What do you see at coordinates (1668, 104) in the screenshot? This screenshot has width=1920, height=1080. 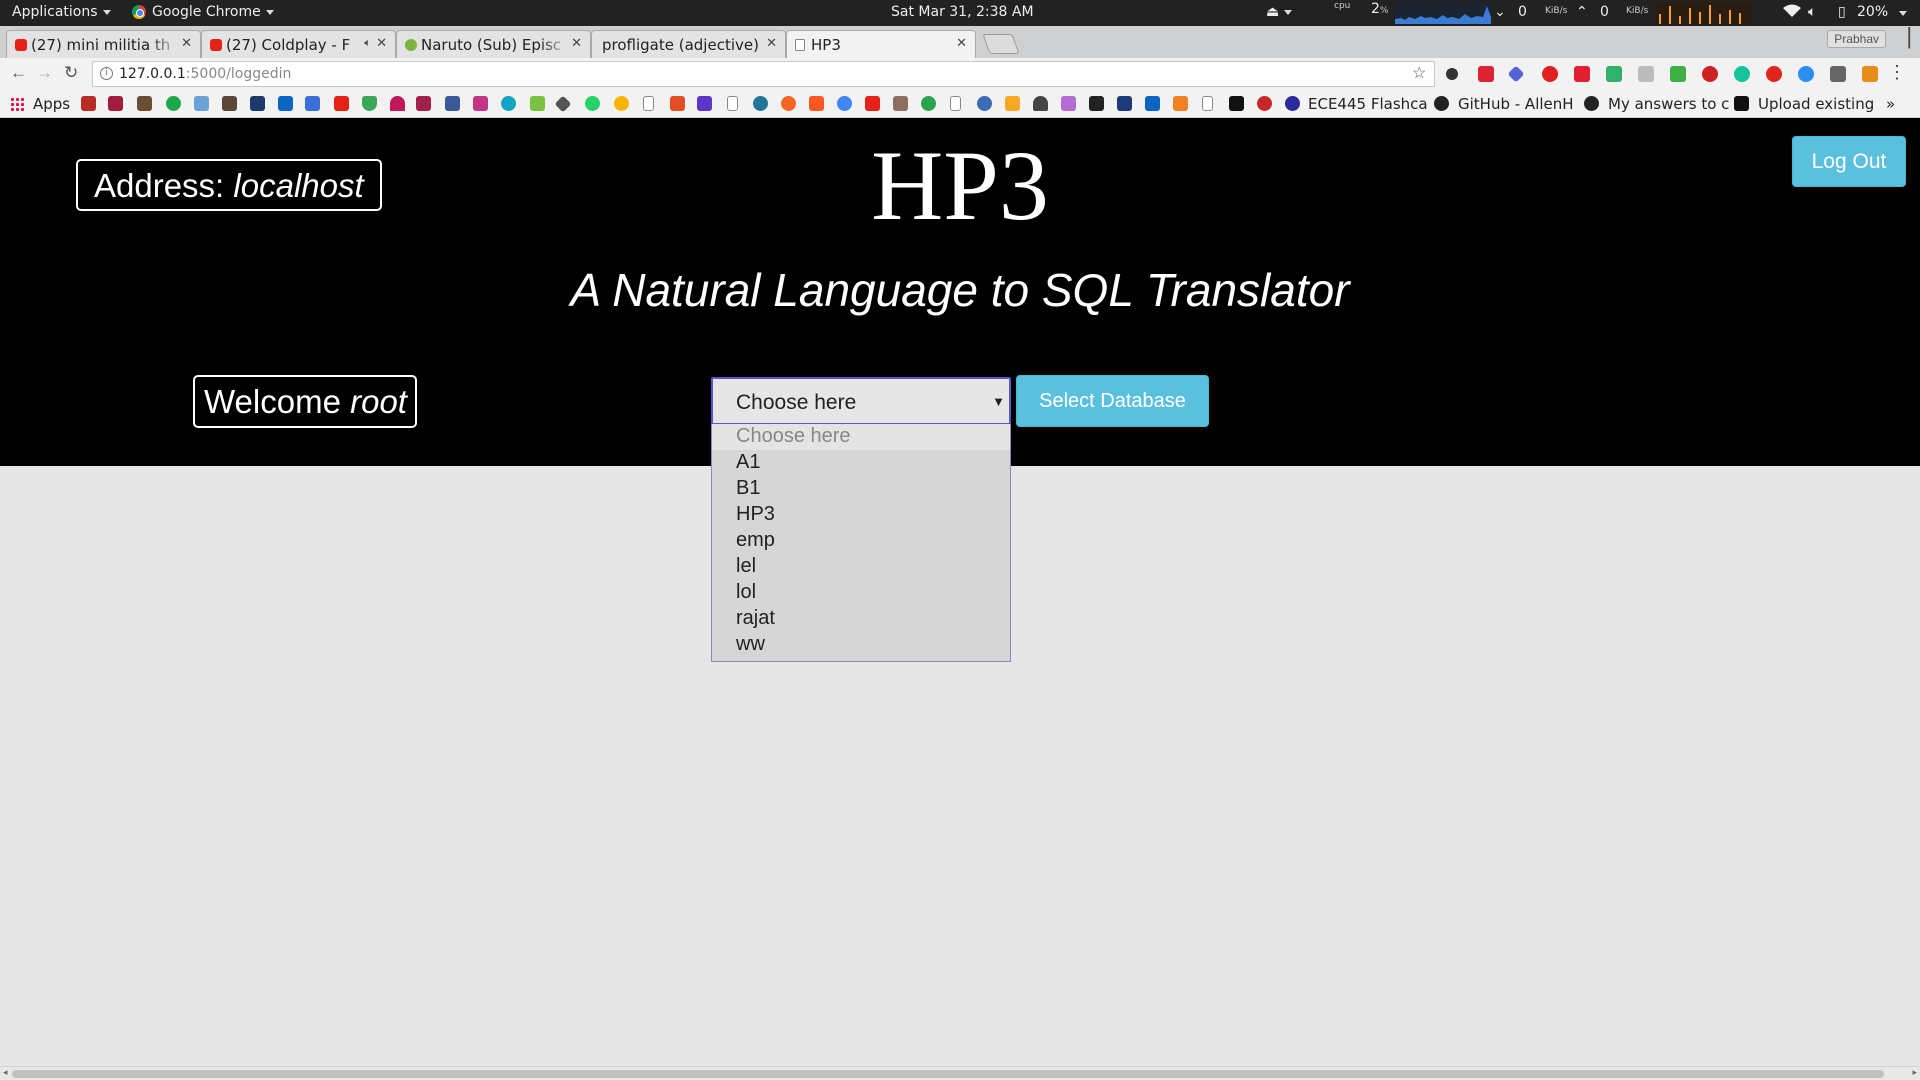 I see `bookmark-answers: My answers to c` at bounding box center [1668, 104].